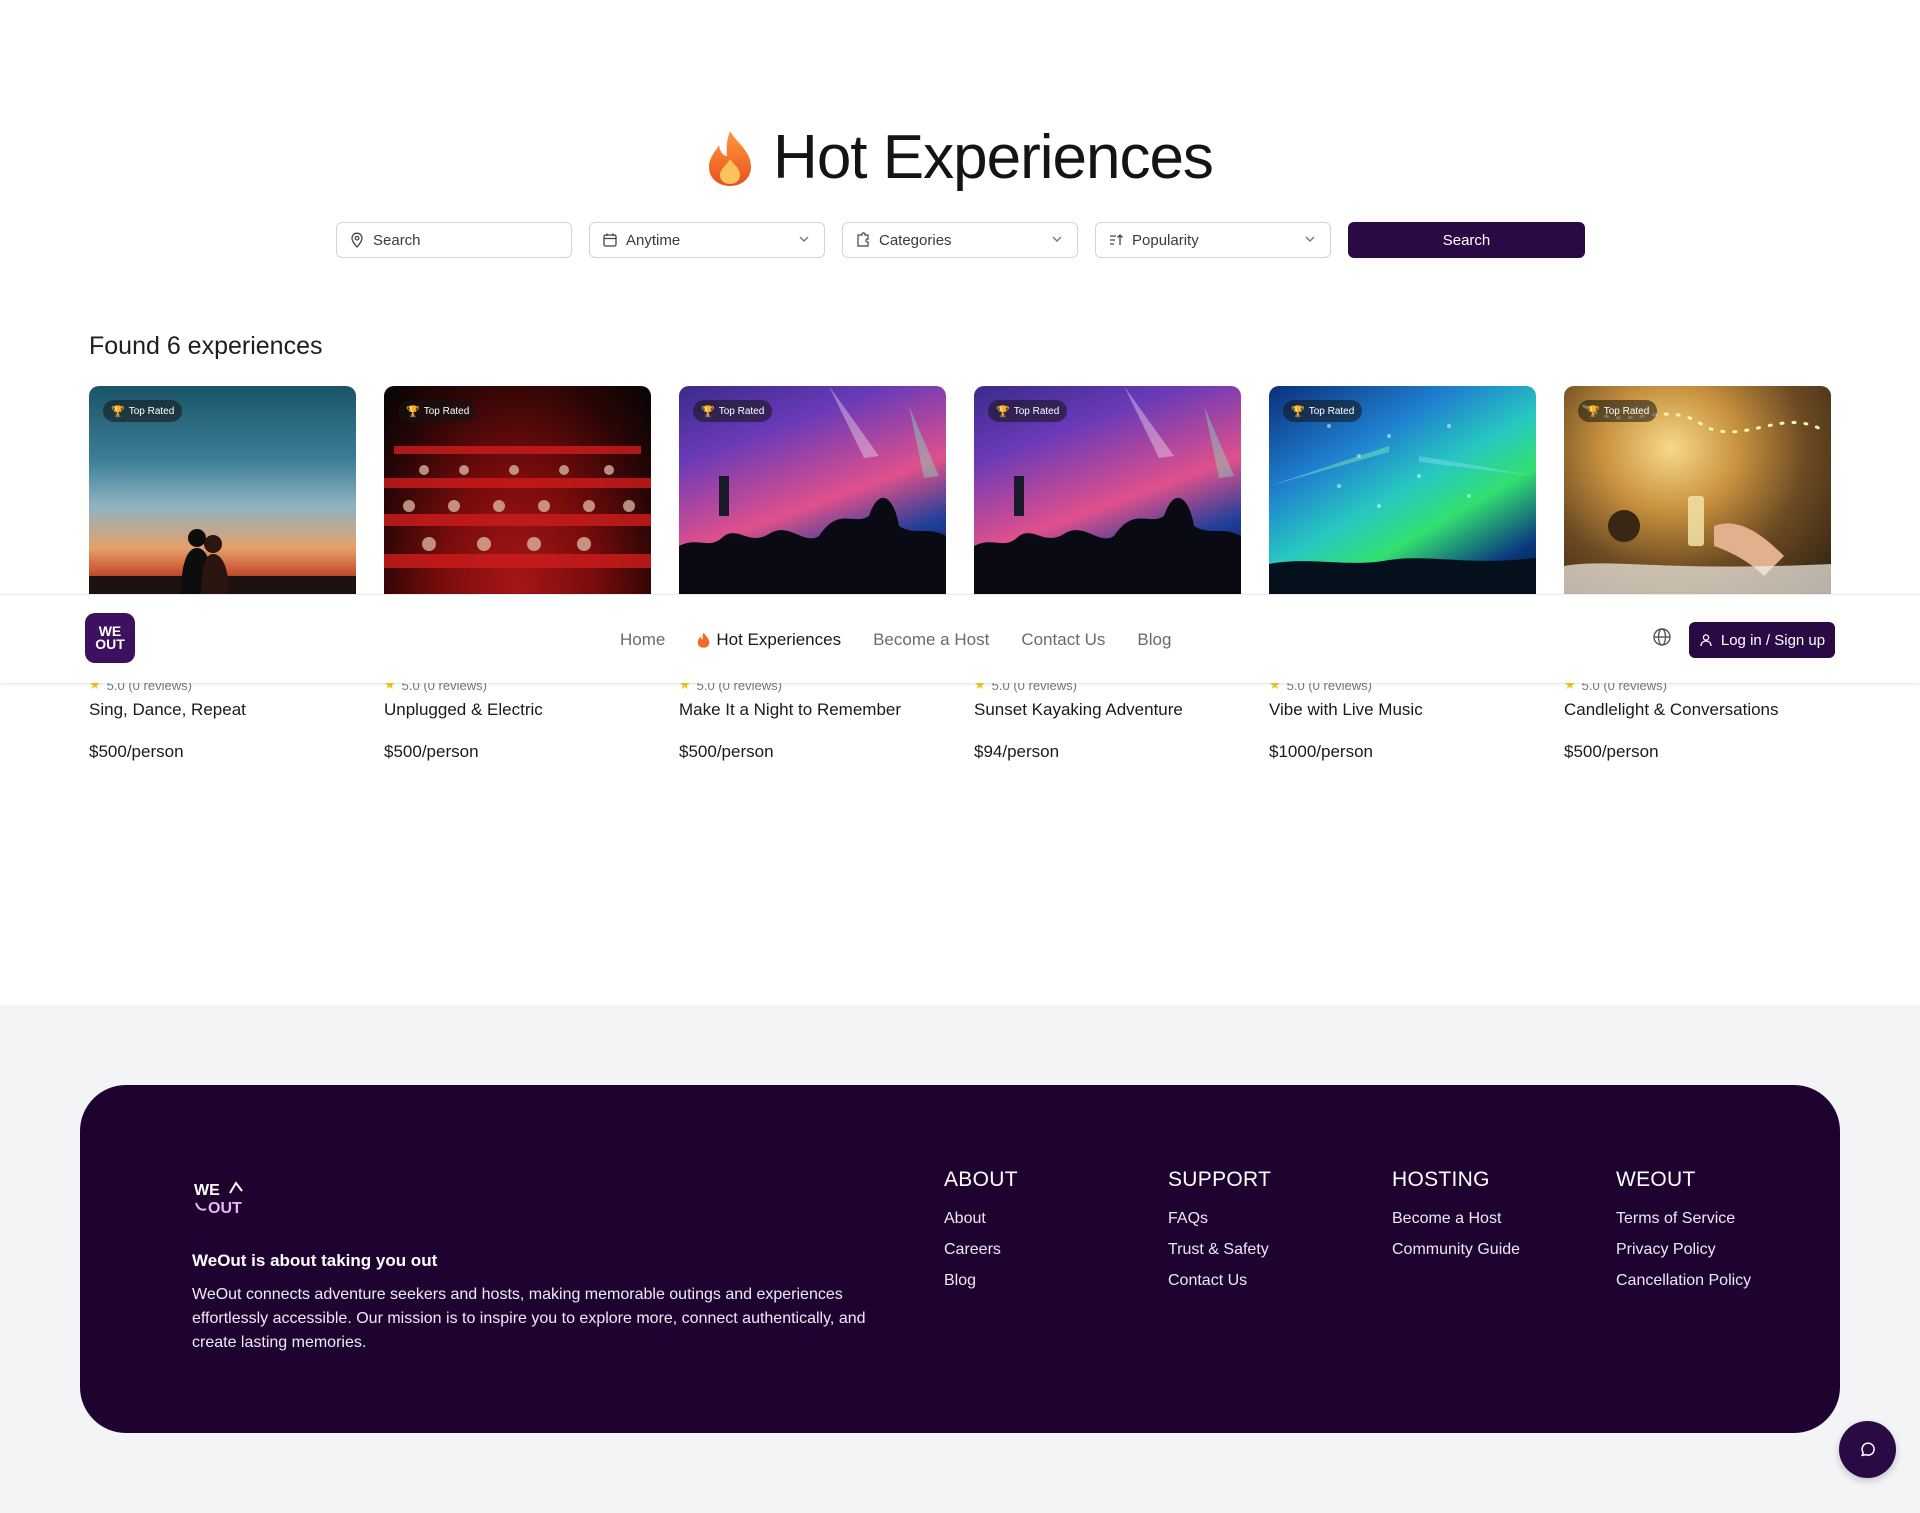 Image resolution: width=1920 pixels, height=1513 pixels. Describe the element at coordinates (222, 710) in the screenshot. I see `experience-title: Sing, Dance, Repeat` at that location.